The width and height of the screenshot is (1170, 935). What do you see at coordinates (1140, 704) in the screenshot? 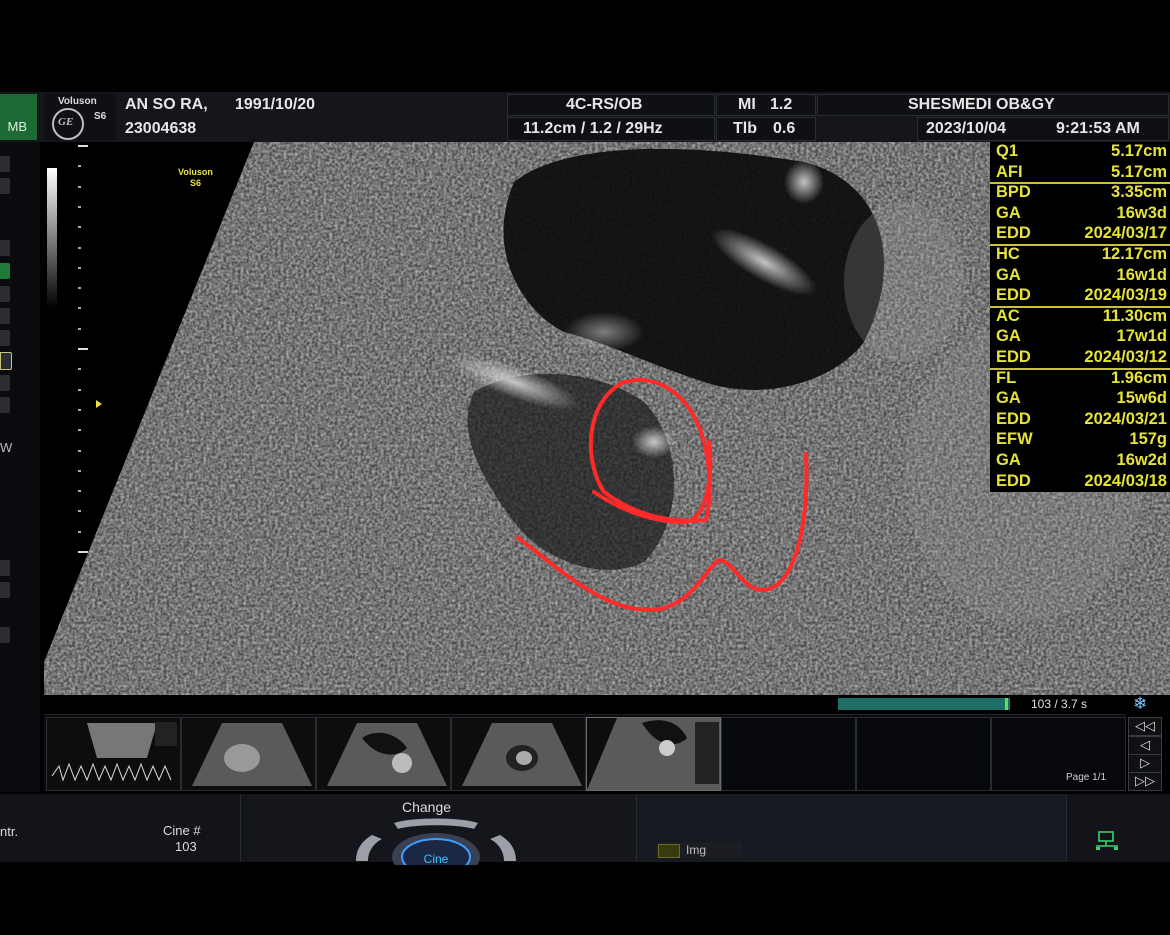
I see `freeze-snowflake-icon: ❄` at bounding box center [1140, 704].